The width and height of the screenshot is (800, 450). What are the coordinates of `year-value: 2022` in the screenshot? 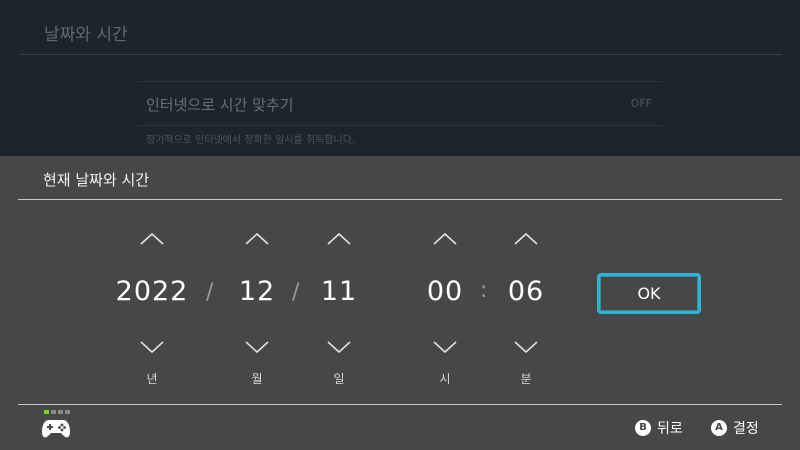 It's located at (152, 291).